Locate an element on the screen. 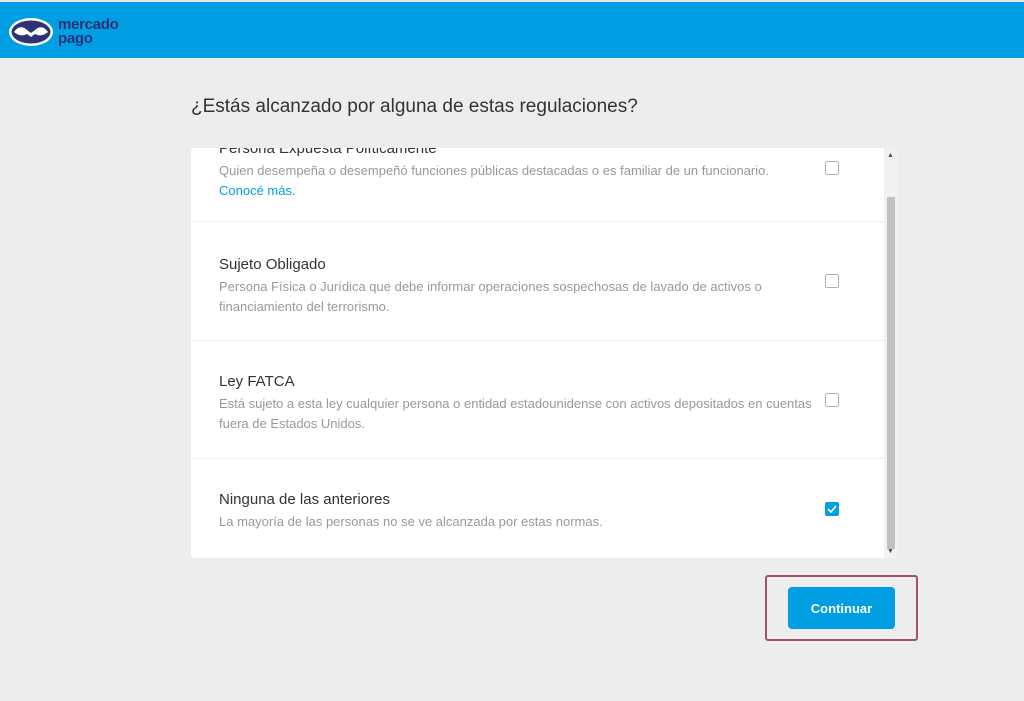  mercado-pago-logo: mercado pago is located at coordinates (63, 32).